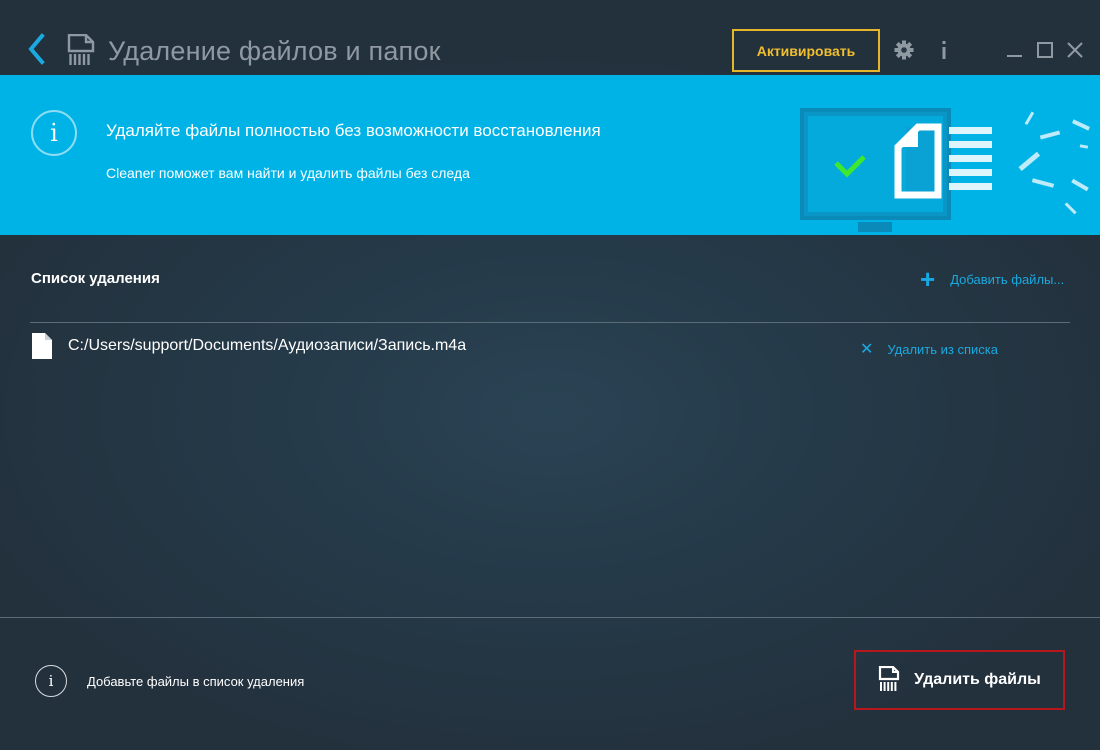  I want to click on plus-icon: +, so click(928, 279).